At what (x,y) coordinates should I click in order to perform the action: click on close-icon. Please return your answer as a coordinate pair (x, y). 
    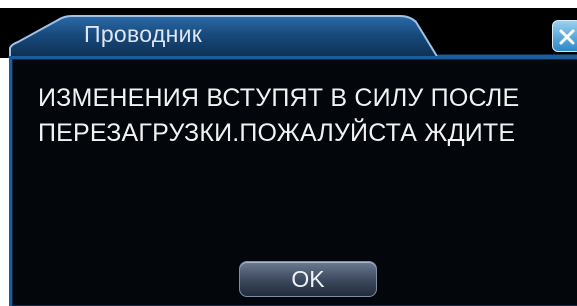
    Looking at the image, I should click on (567, 37).